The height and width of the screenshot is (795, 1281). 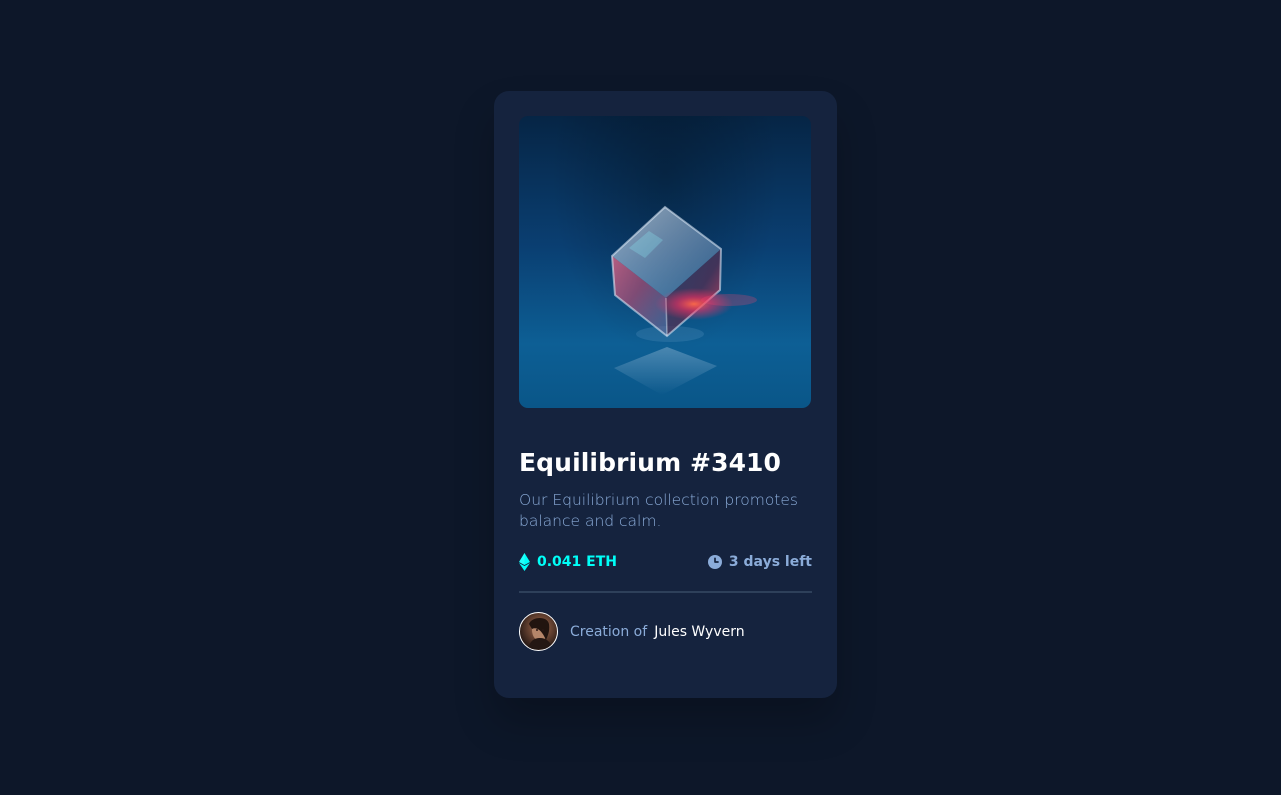 I want to click on time-left-value: 3 days left, so click(x=770, y=562).